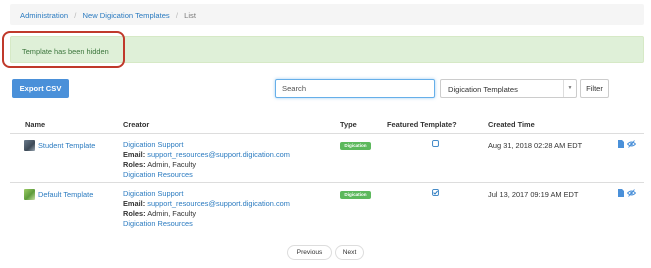 This screenshot has height=268, width=651. I want to click on chevron-down-icon: ▼, so click(569, 88).